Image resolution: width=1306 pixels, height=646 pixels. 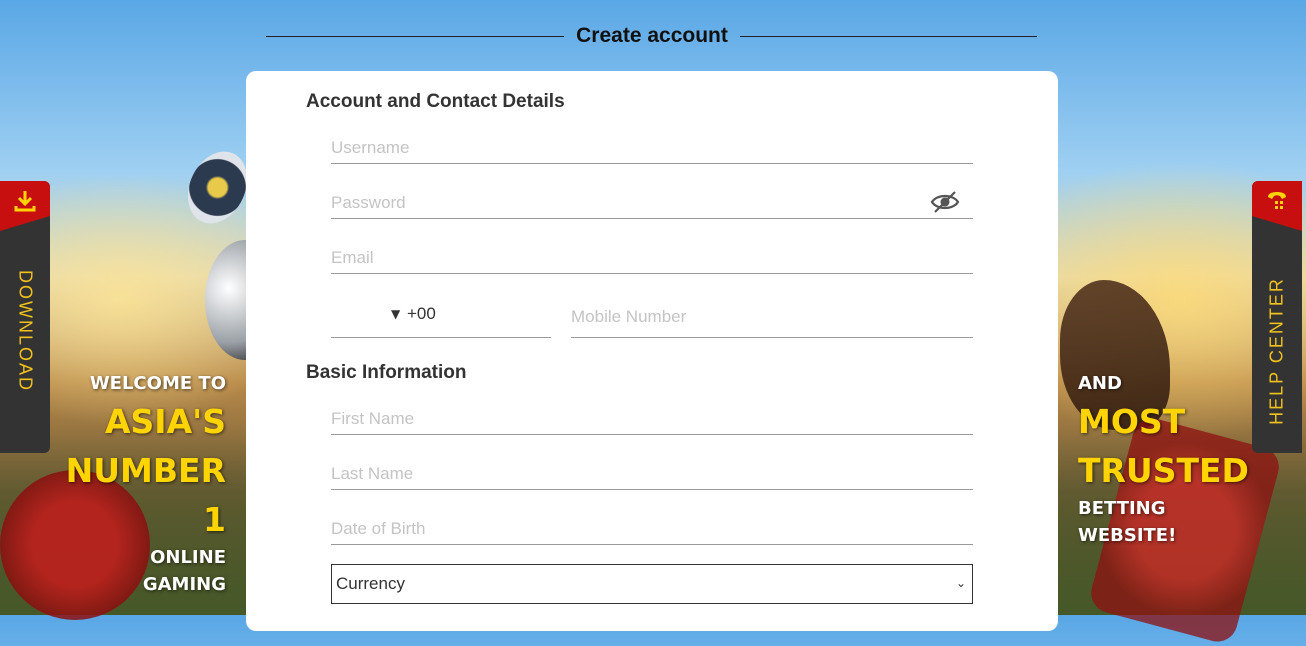 I want to click on title-divider-right, so click(x=888, y=36).